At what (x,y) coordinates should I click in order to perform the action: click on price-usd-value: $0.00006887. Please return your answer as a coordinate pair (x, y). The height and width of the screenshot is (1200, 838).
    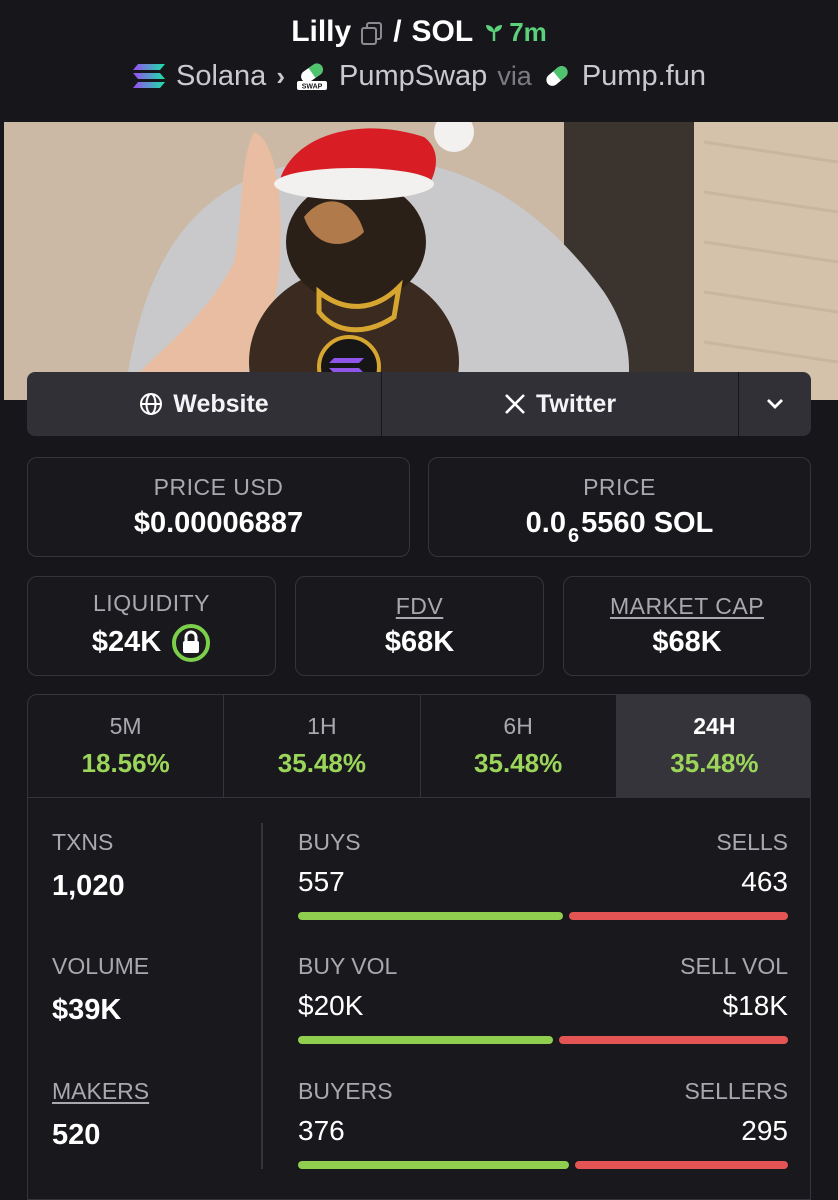
    Looking at the image, I should click on (218, 523).